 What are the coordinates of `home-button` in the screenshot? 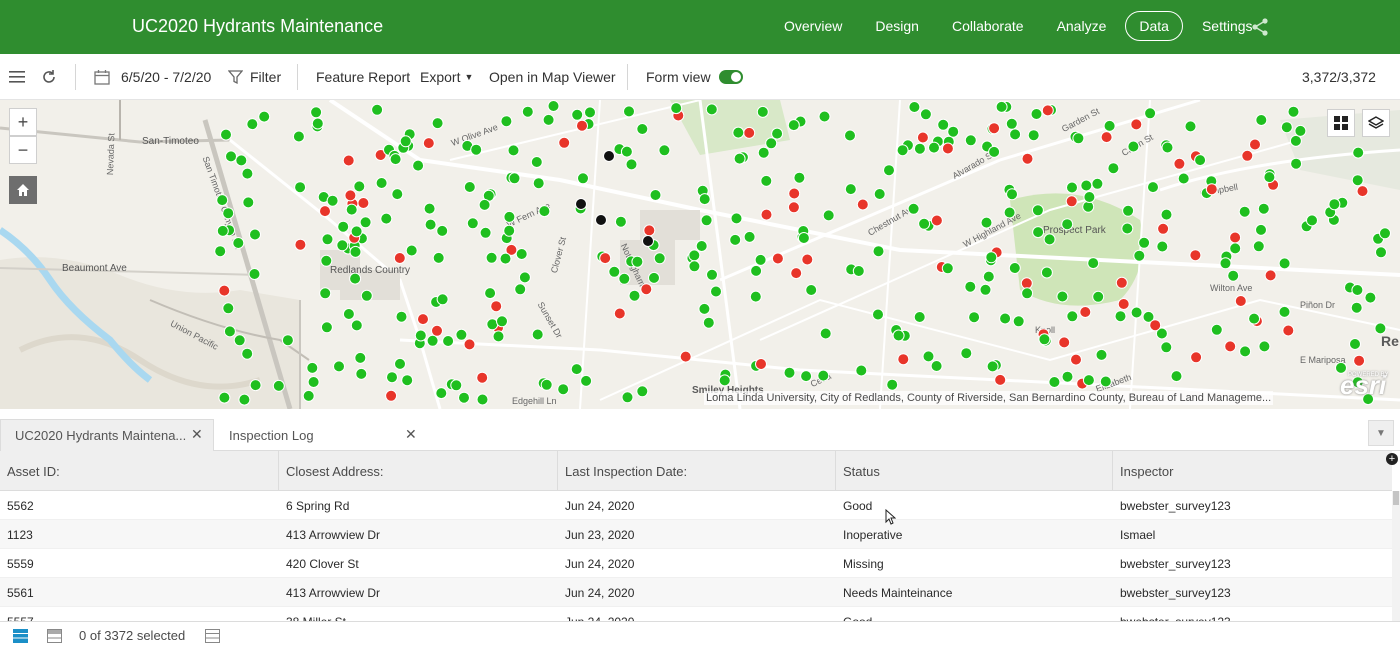 It's located at (23, 190).